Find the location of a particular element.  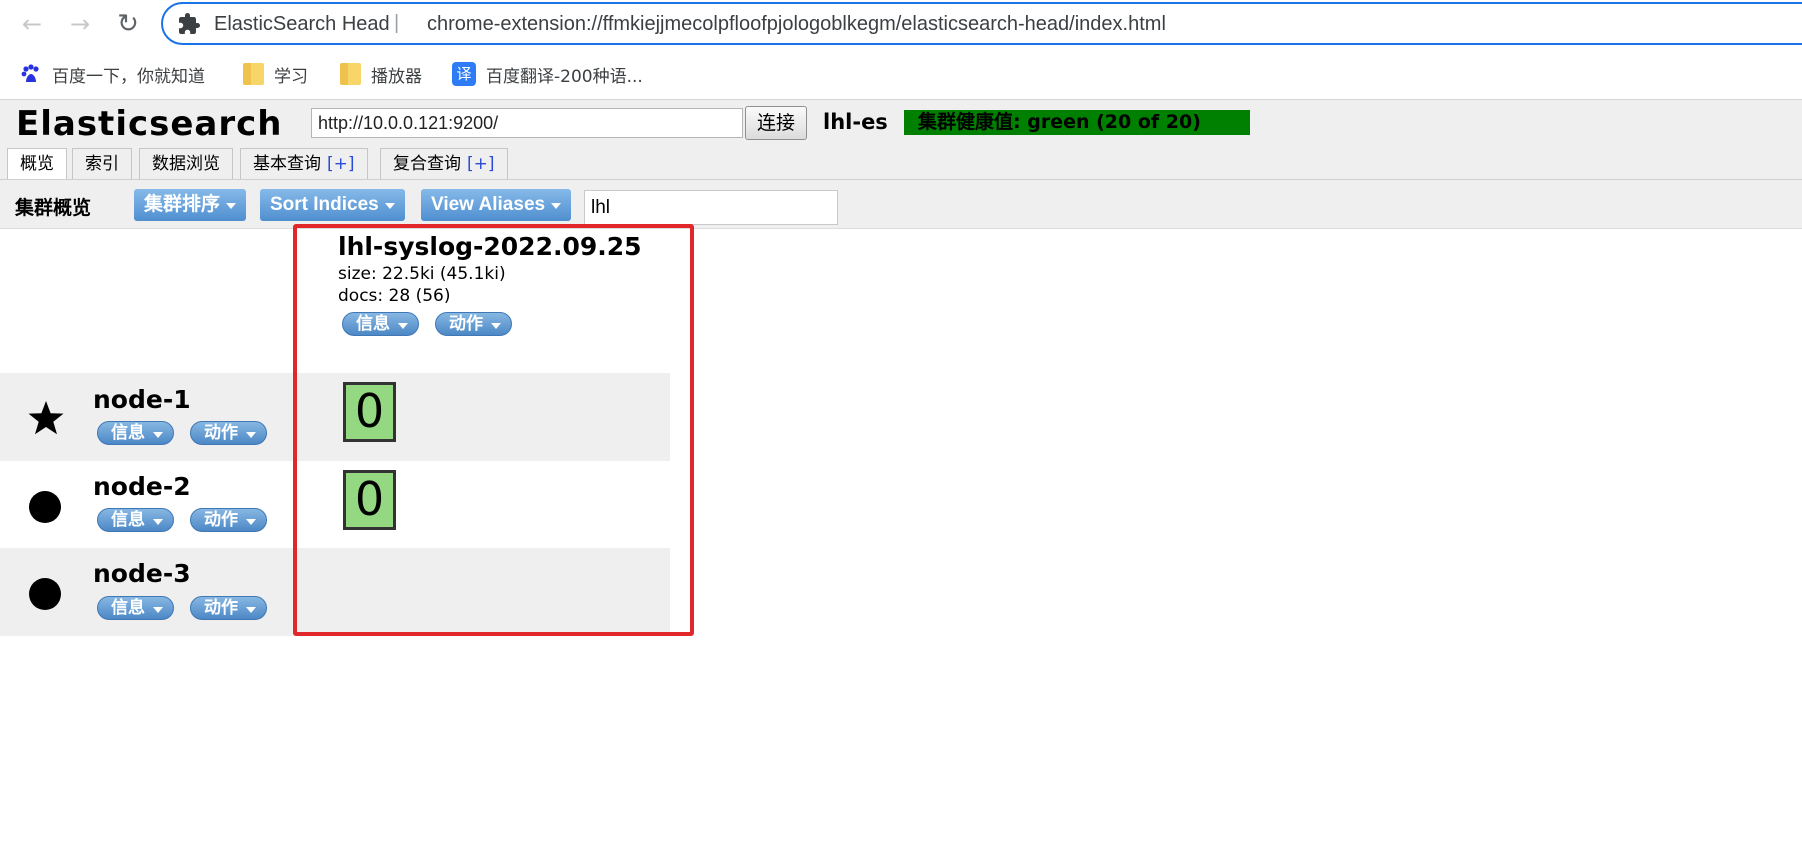

baidu-translate-icon: 译 is located at coordinates (464, 74).